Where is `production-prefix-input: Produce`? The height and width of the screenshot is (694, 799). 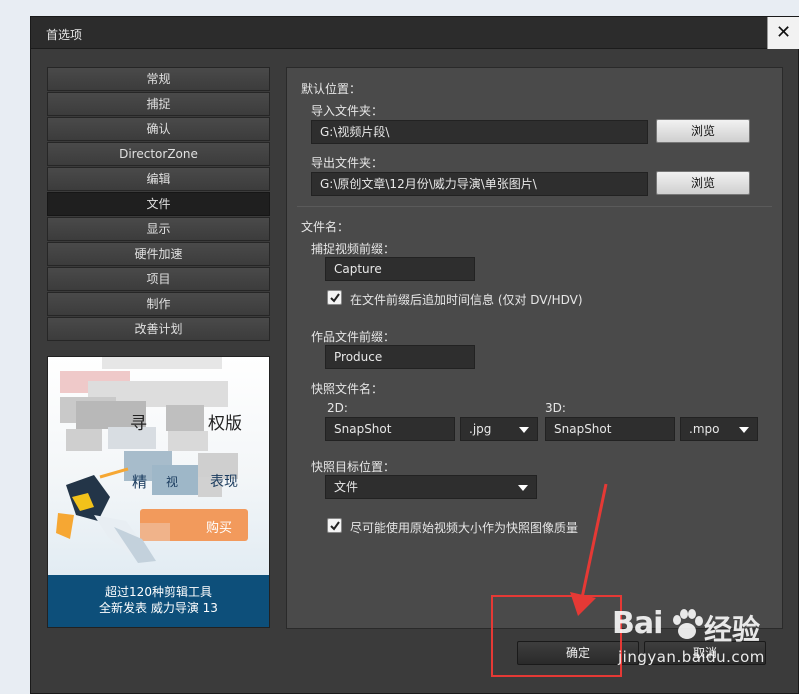 production-prefix-input: Produce is located at coordinates (400, 357).